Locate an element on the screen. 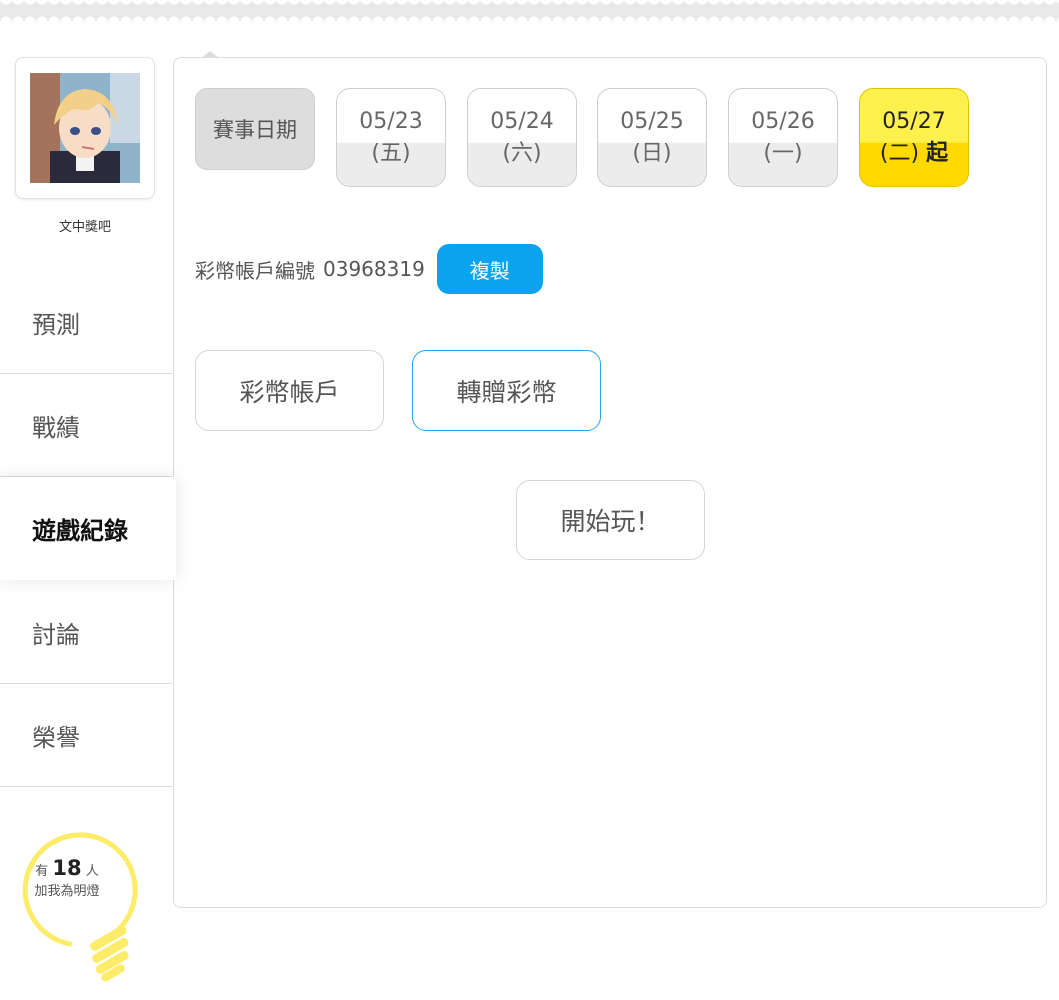 The width and height of the screenshot is (1059, 1000). account-number-row: 彩幣帳戶編號 03968319 複製 is located at coordinates (369, 269).